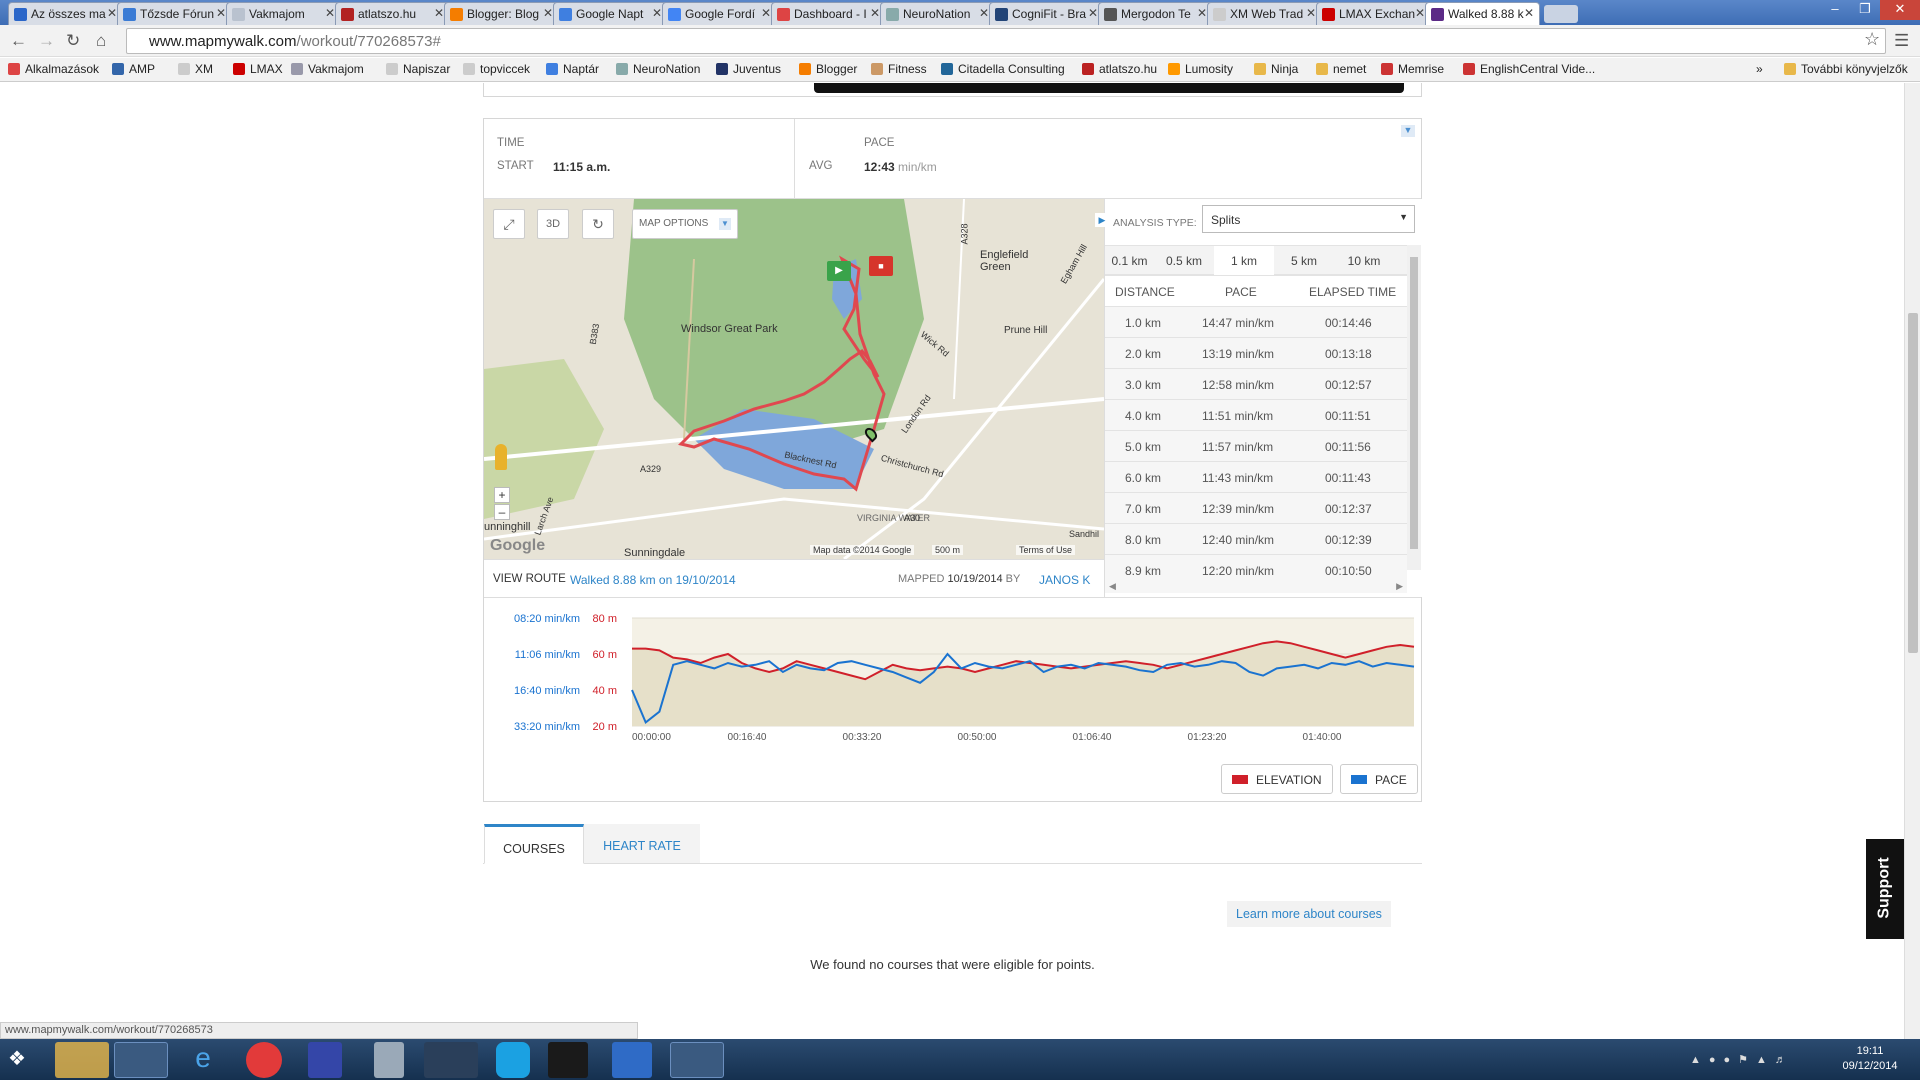 This screenshot has height=1080, width=1920. I want to click on browser-tab: Google Napt ✕, so click(610, 13).